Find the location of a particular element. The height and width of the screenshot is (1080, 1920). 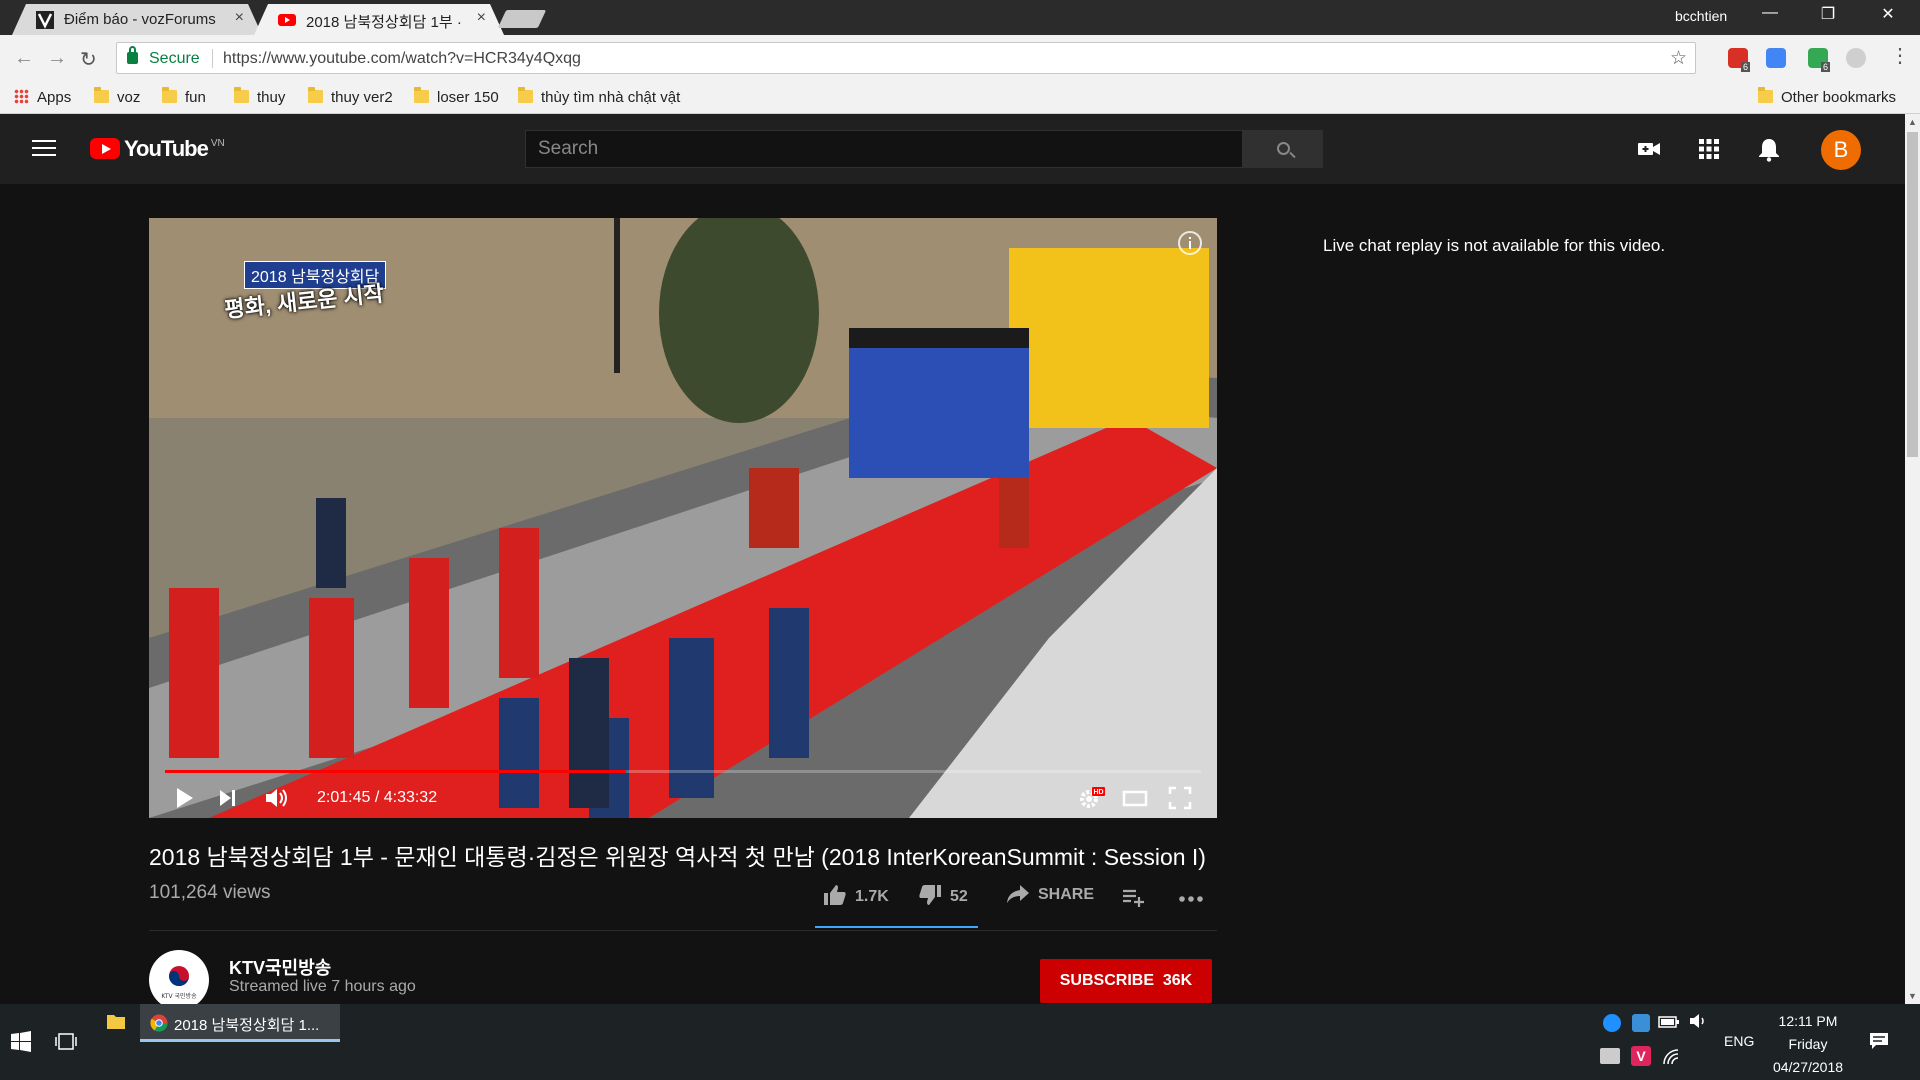

scroll-up-arrow-icon: ▲ is located at coordinates (1912, 122).